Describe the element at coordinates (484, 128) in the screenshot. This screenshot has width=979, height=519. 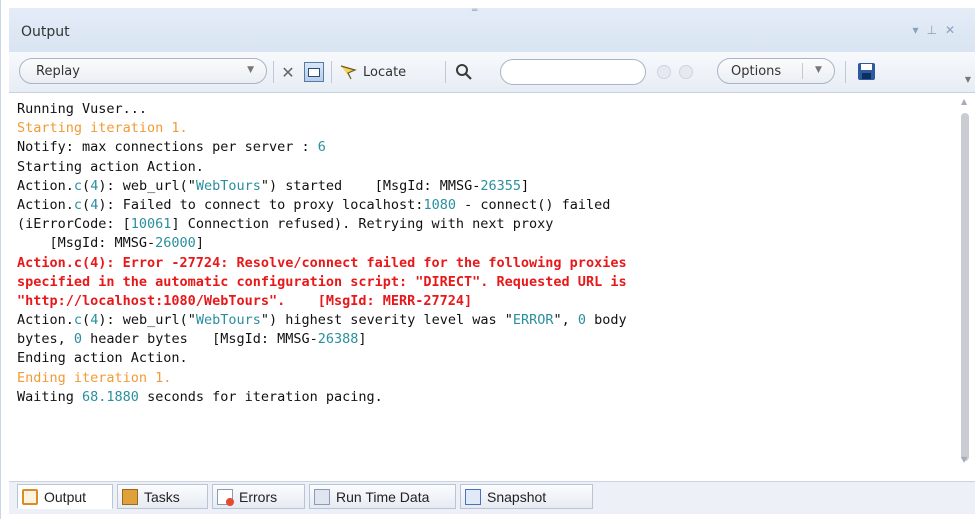
I see `log-line: Starting iteration 1.` at that location.